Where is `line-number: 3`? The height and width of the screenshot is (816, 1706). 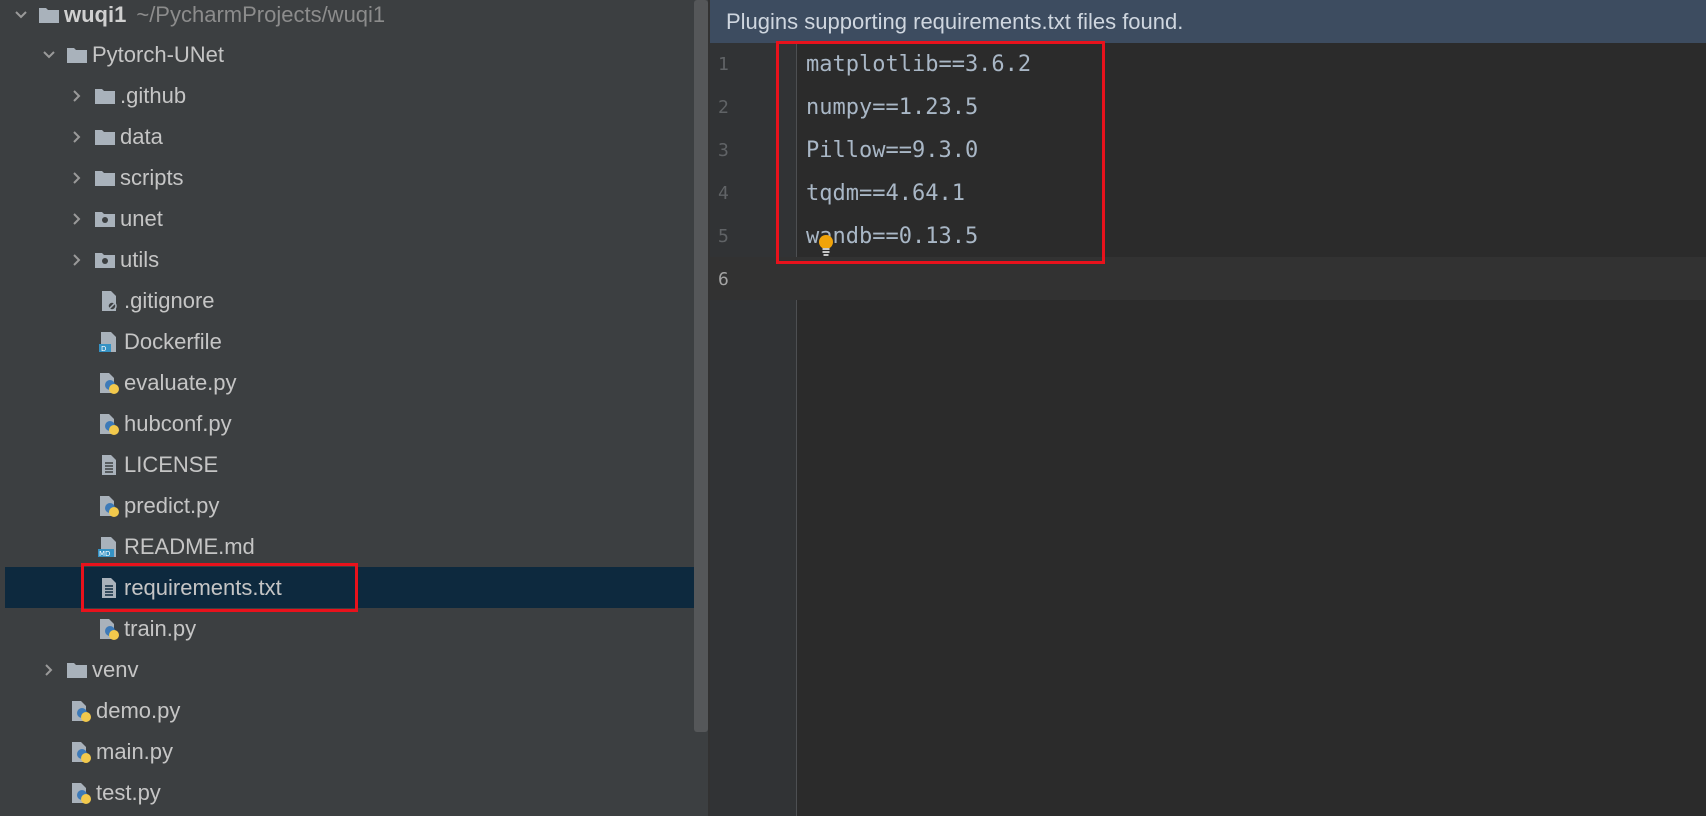
line-number: 3 is located at coordinates (723, 150).